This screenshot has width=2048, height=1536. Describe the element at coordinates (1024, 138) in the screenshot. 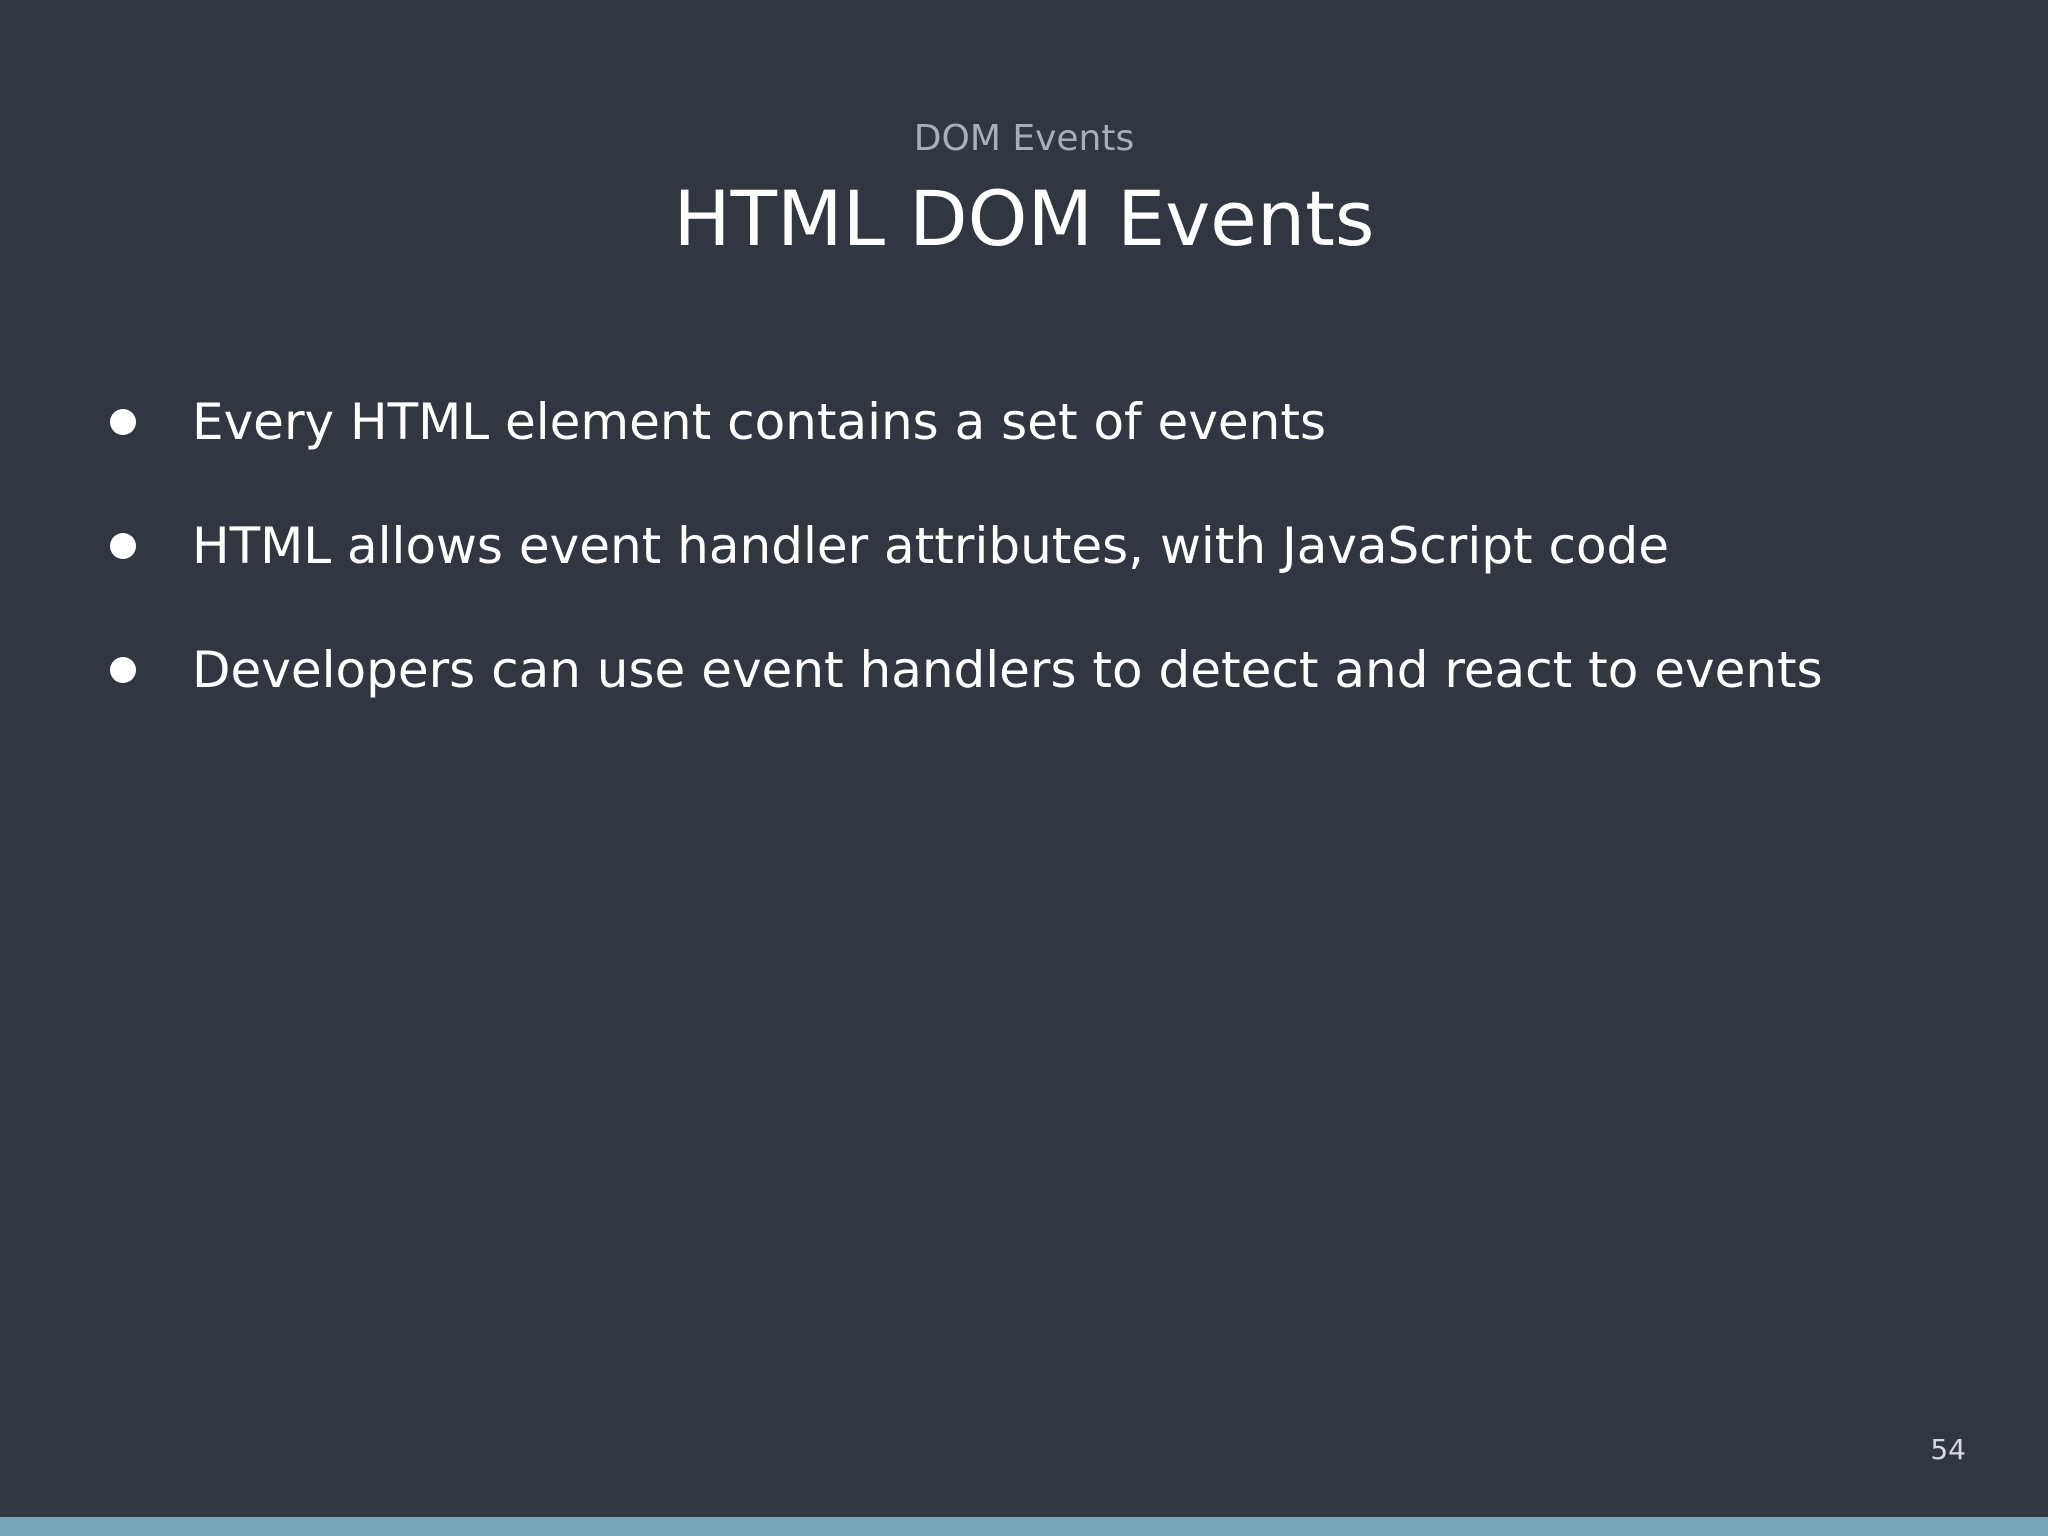

I see `slide-subtitle: DOM Events` at that location.